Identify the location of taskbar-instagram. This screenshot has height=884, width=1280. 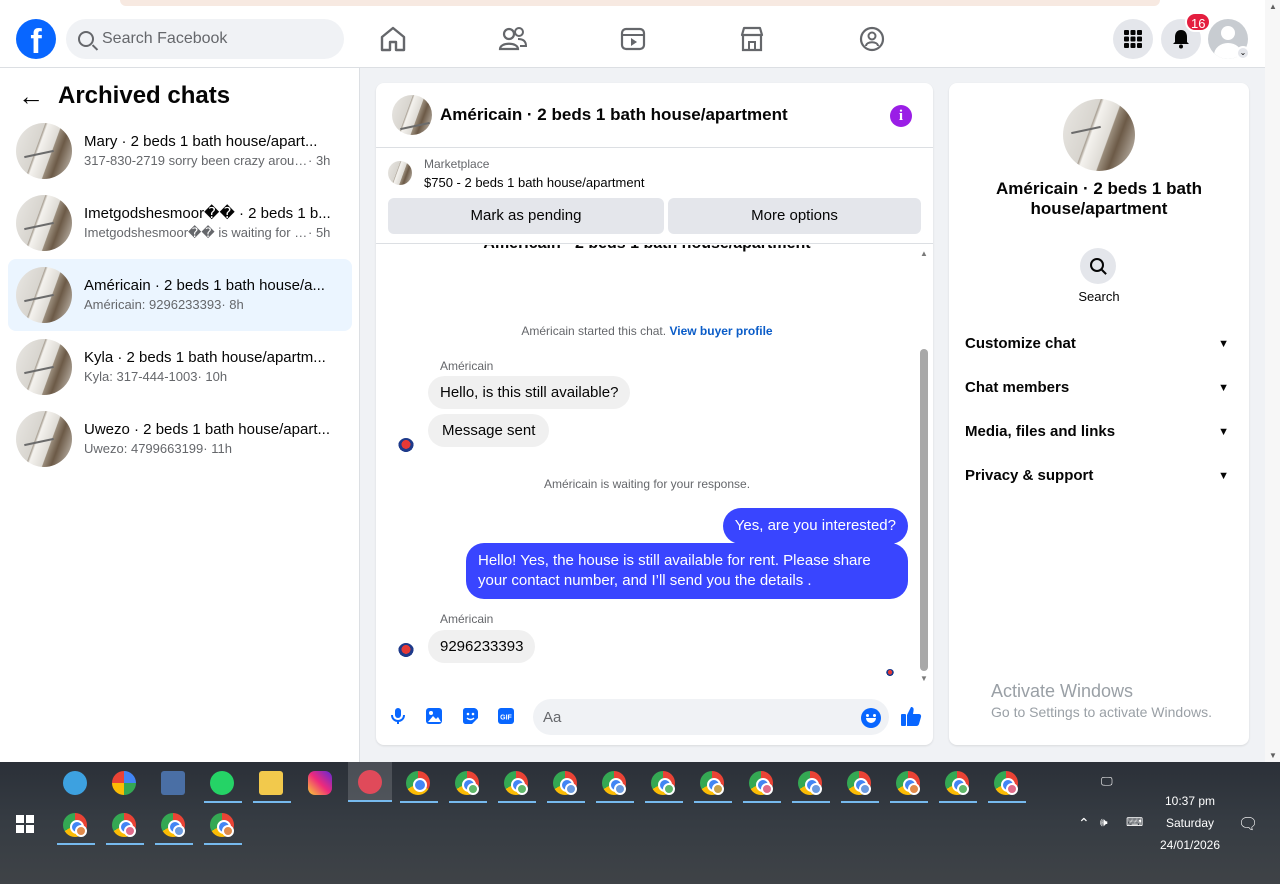
(319, 782).